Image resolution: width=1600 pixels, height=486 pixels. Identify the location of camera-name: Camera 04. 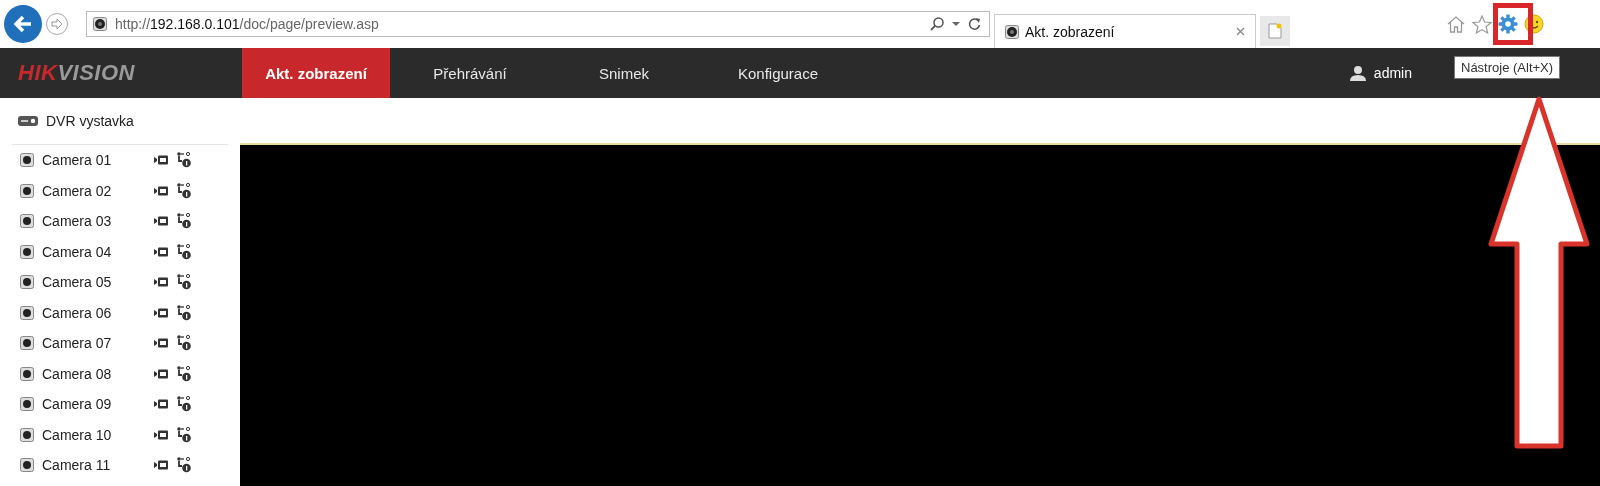
(98, 251).